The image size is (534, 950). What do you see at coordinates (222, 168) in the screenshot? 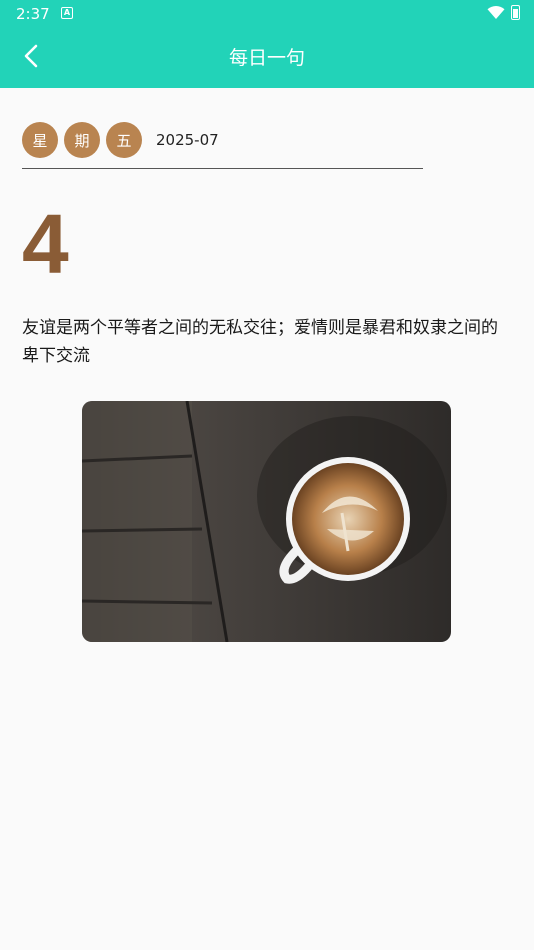
I see `date-divider` at bounding box center [222, 168].